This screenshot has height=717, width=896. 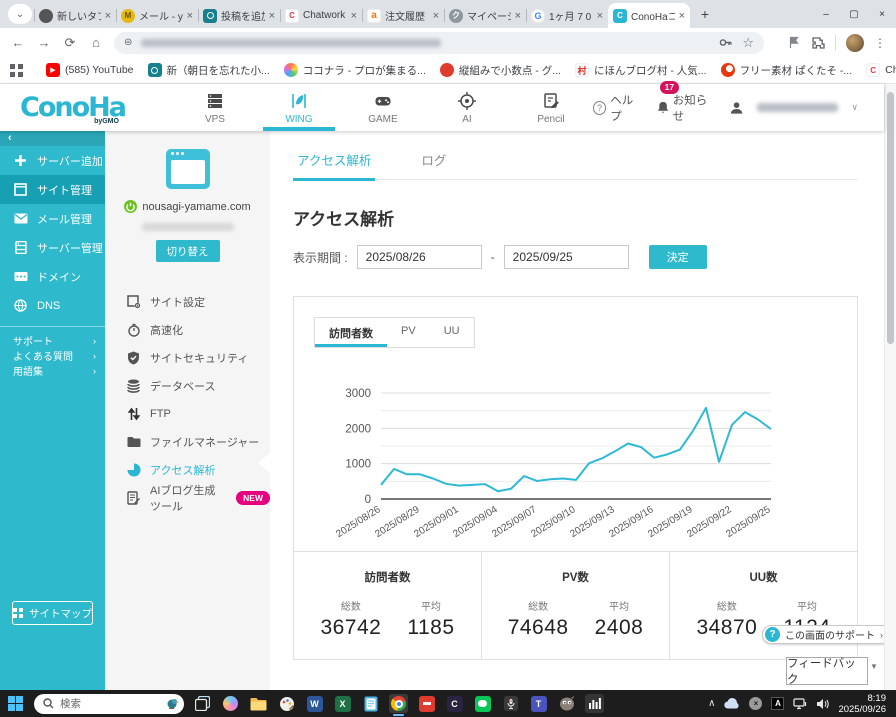 What do you see at coordinates (566, 257) in the screenshot?
I see `date-to-input: 2025/09/25` at bounding box center [566, 257].